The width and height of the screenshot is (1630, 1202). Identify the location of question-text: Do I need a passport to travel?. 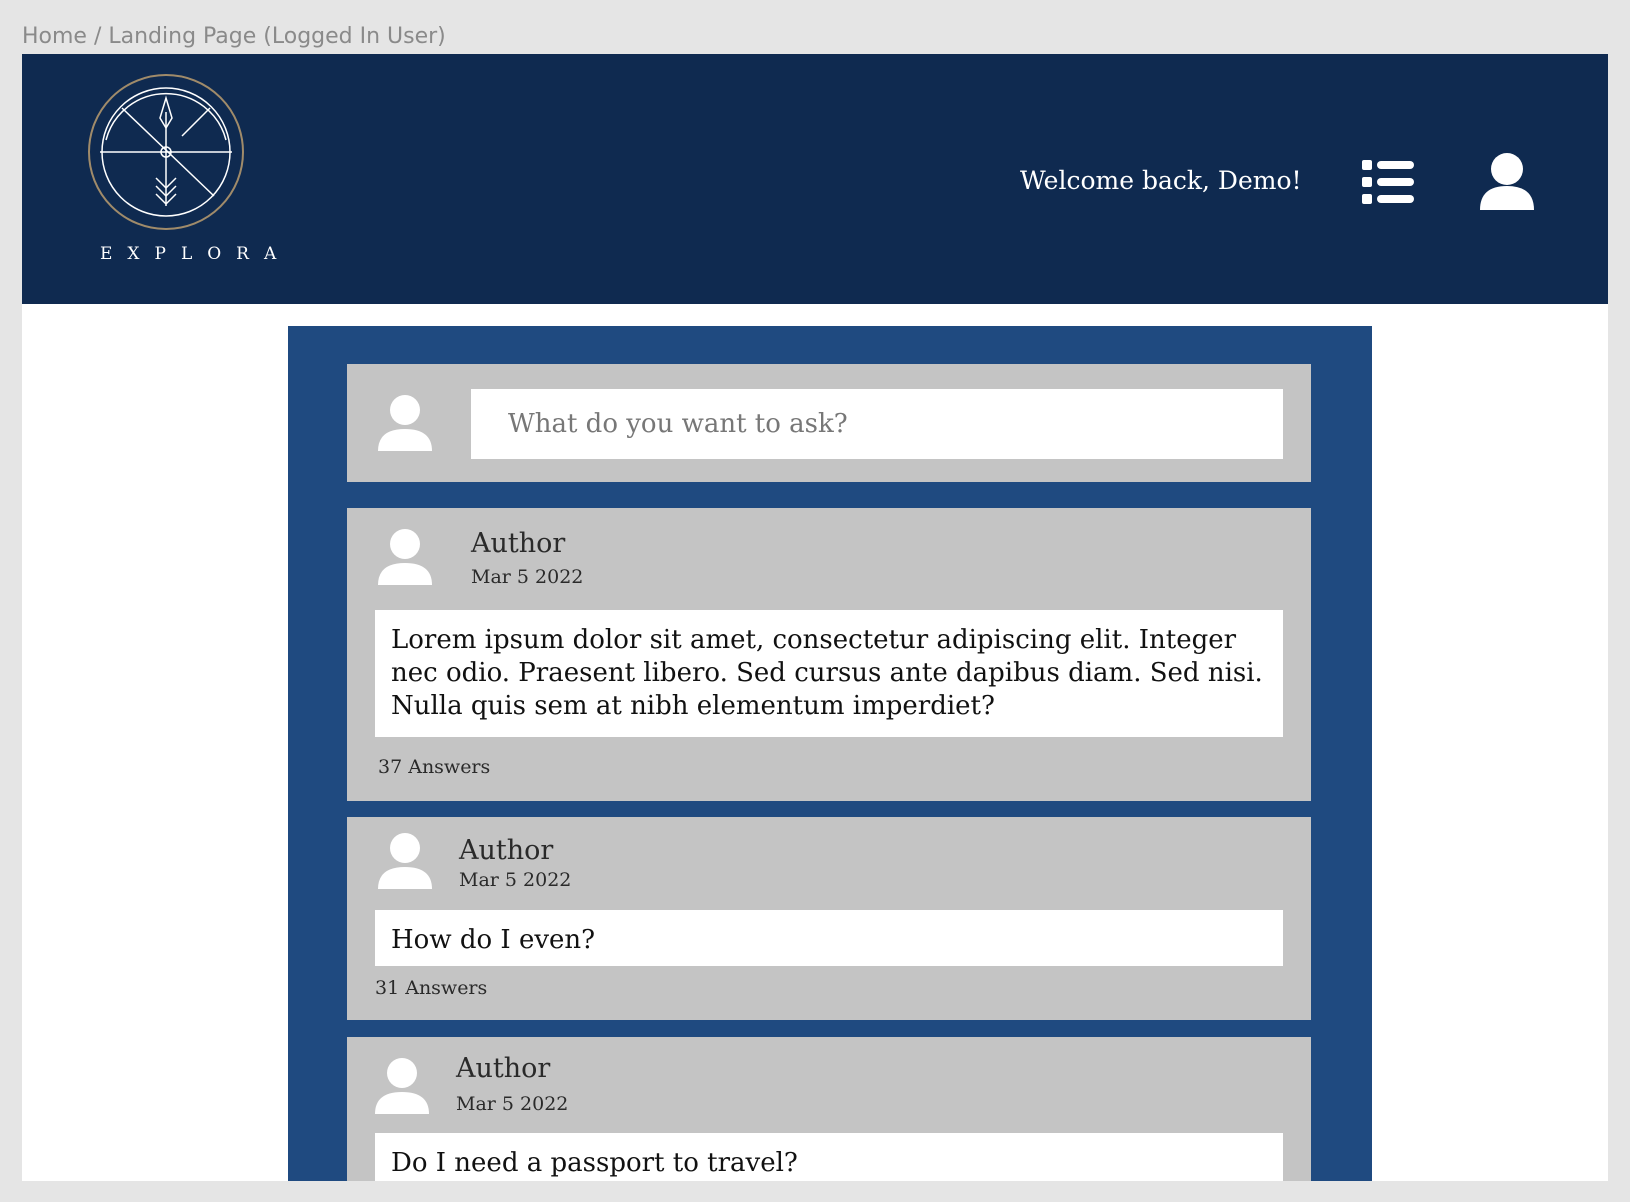
(829, 1157).